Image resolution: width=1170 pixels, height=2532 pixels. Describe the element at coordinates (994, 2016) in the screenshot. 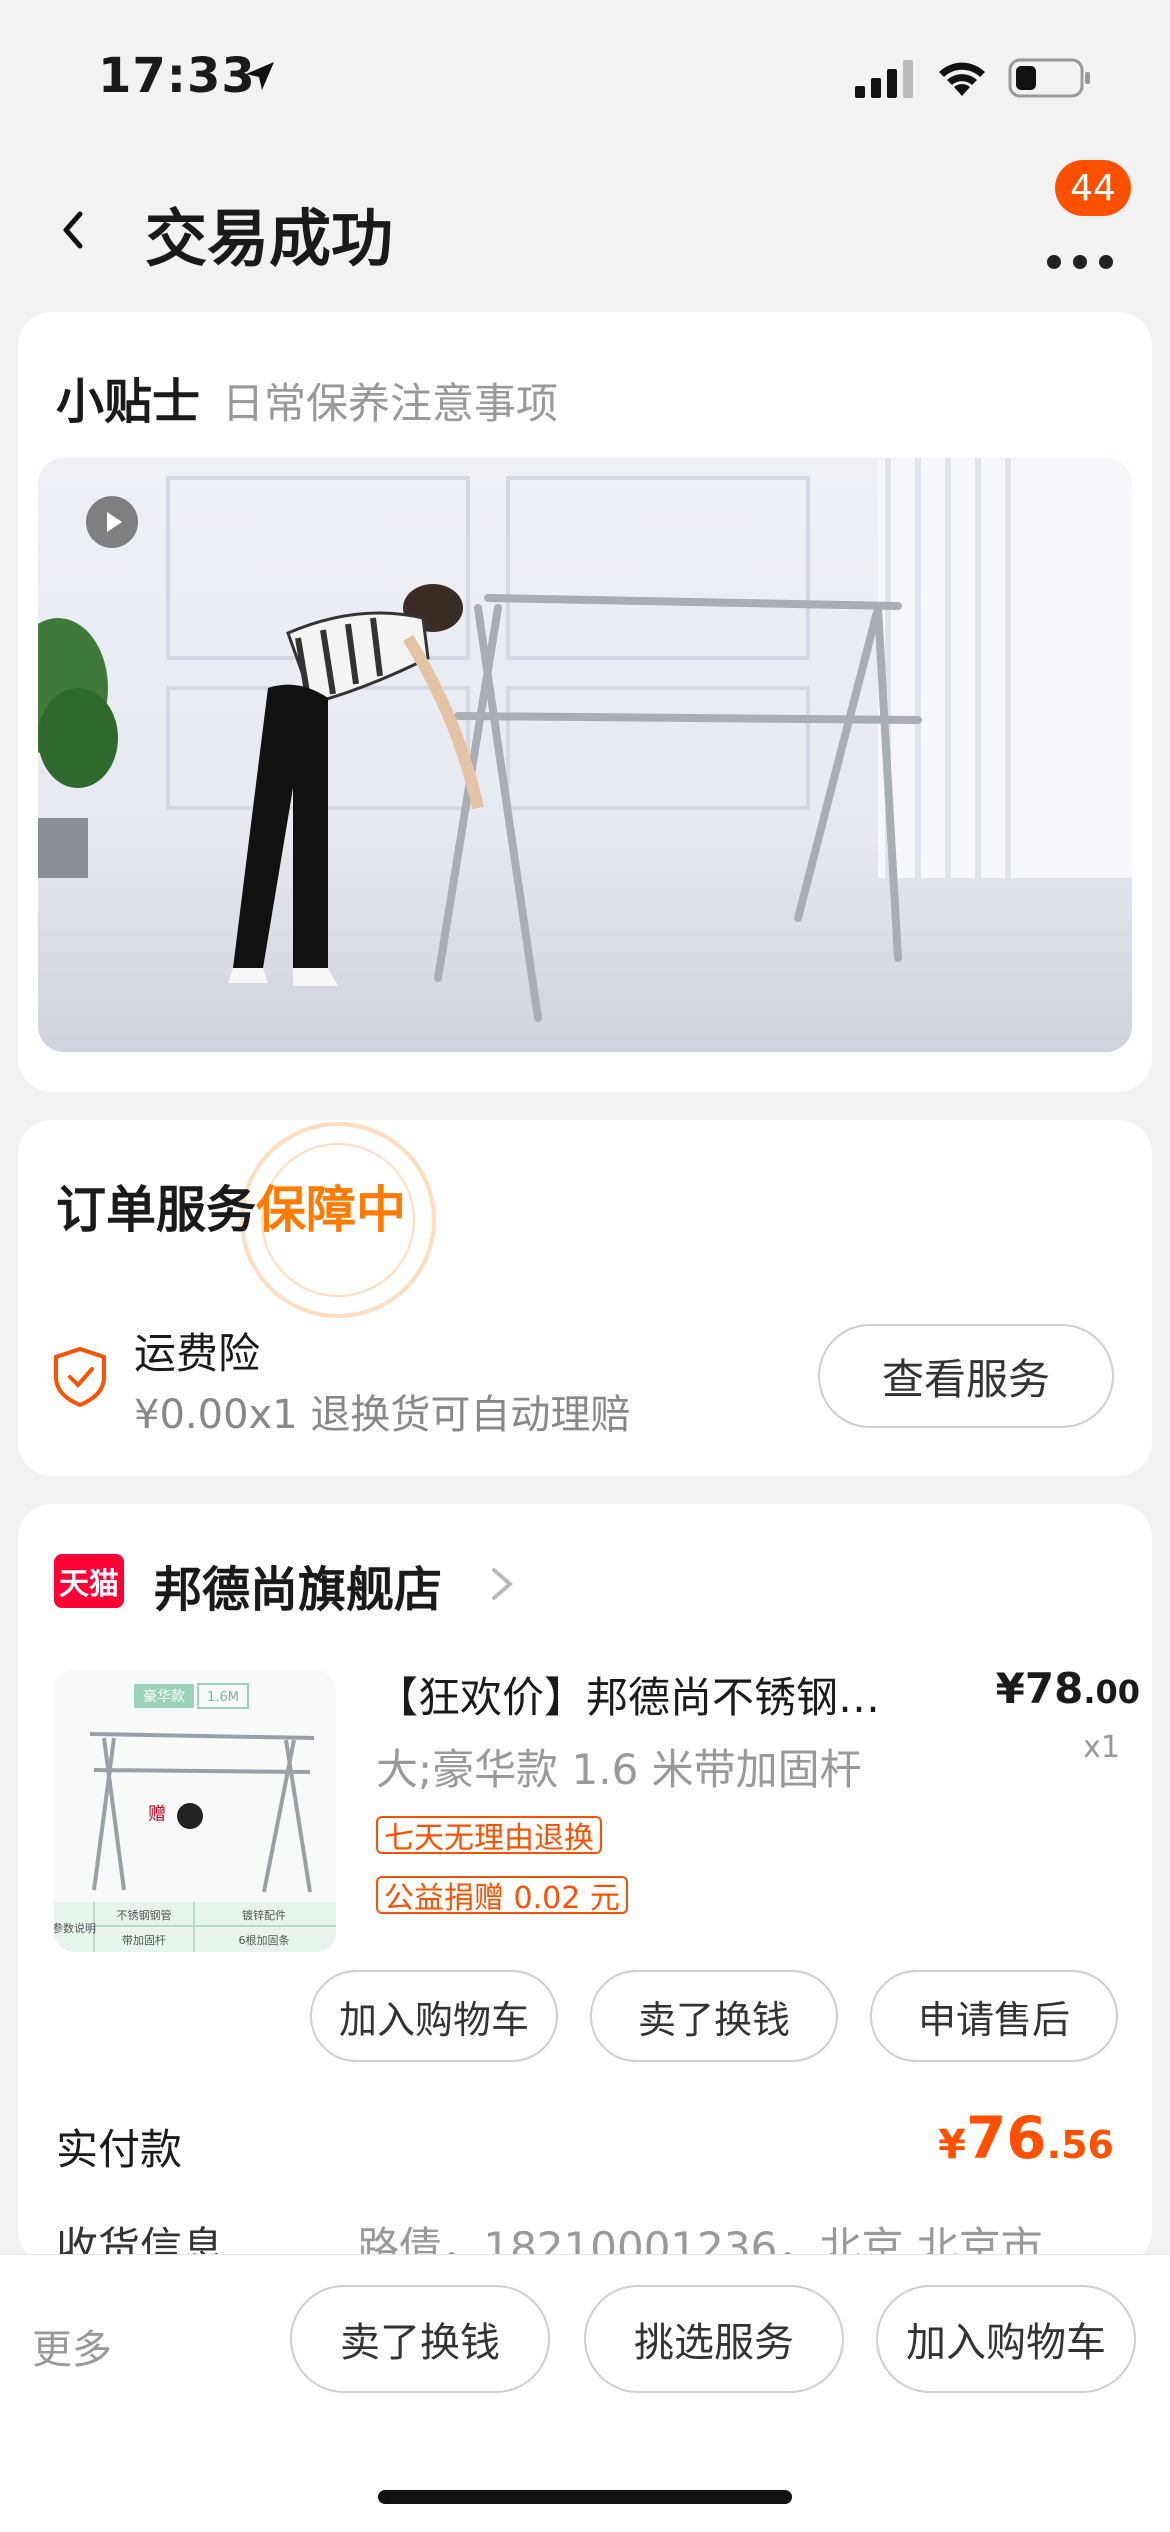

I see `after-sales-button: 申请售后` at that location.